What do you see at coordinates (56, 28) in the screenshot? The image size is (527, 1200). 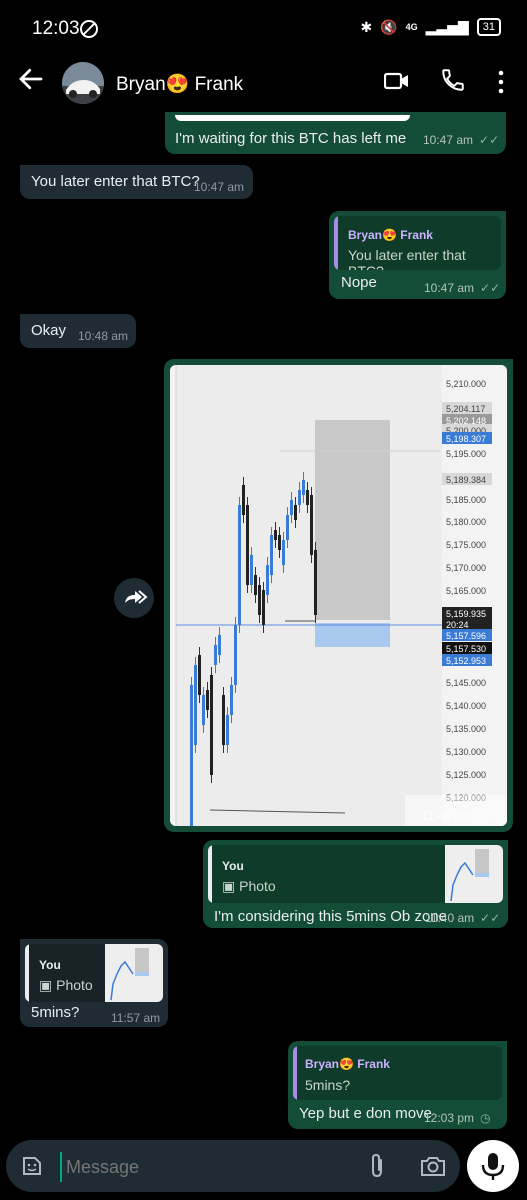 I see `status-time: 12:03` at bounding box center [56, 28].